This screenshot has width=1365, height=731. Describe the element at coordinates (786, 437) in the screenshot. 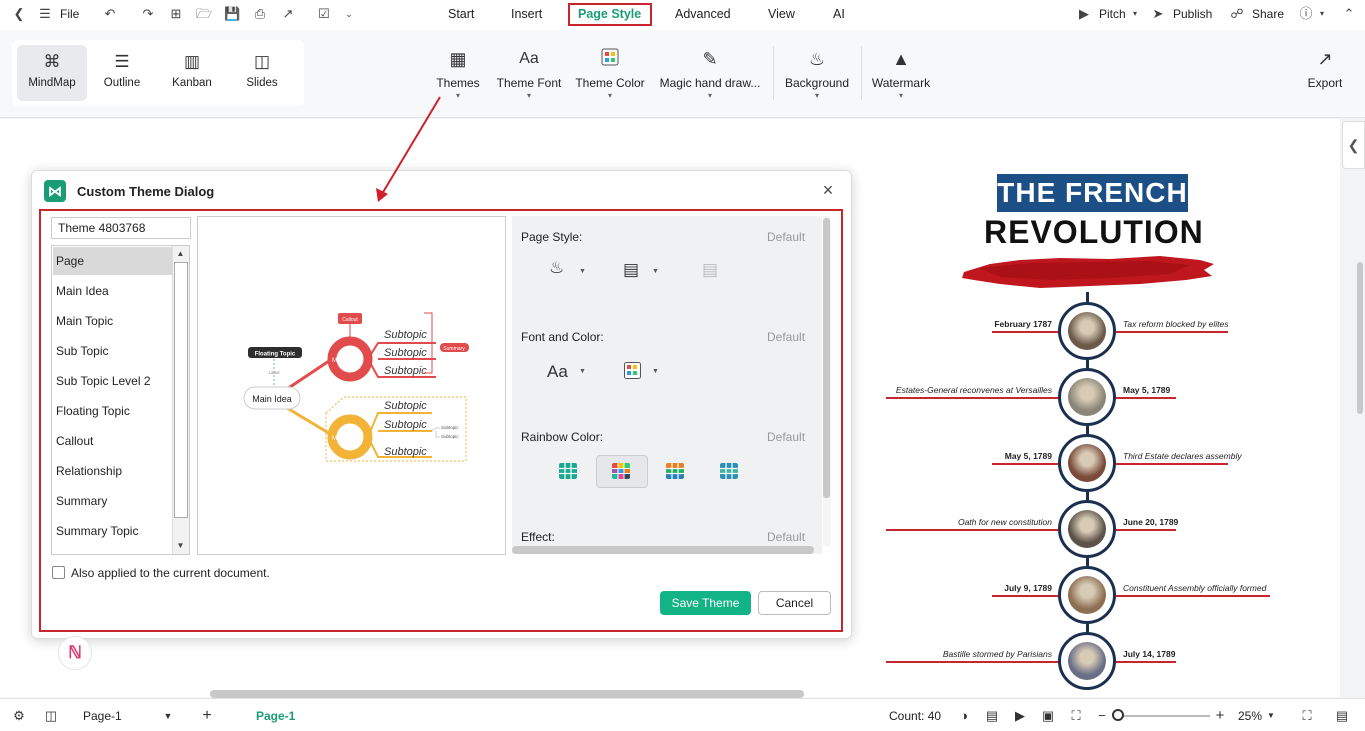

I see `rainbow-color-default-link: Default` at that location.